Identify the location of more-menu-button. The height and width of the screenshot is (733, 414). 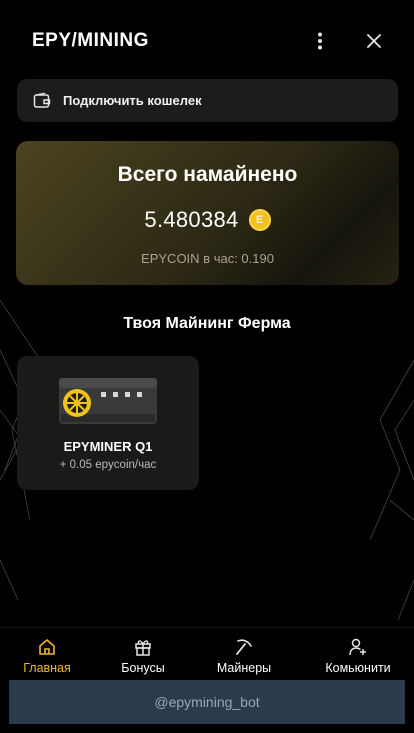
(320, 41).